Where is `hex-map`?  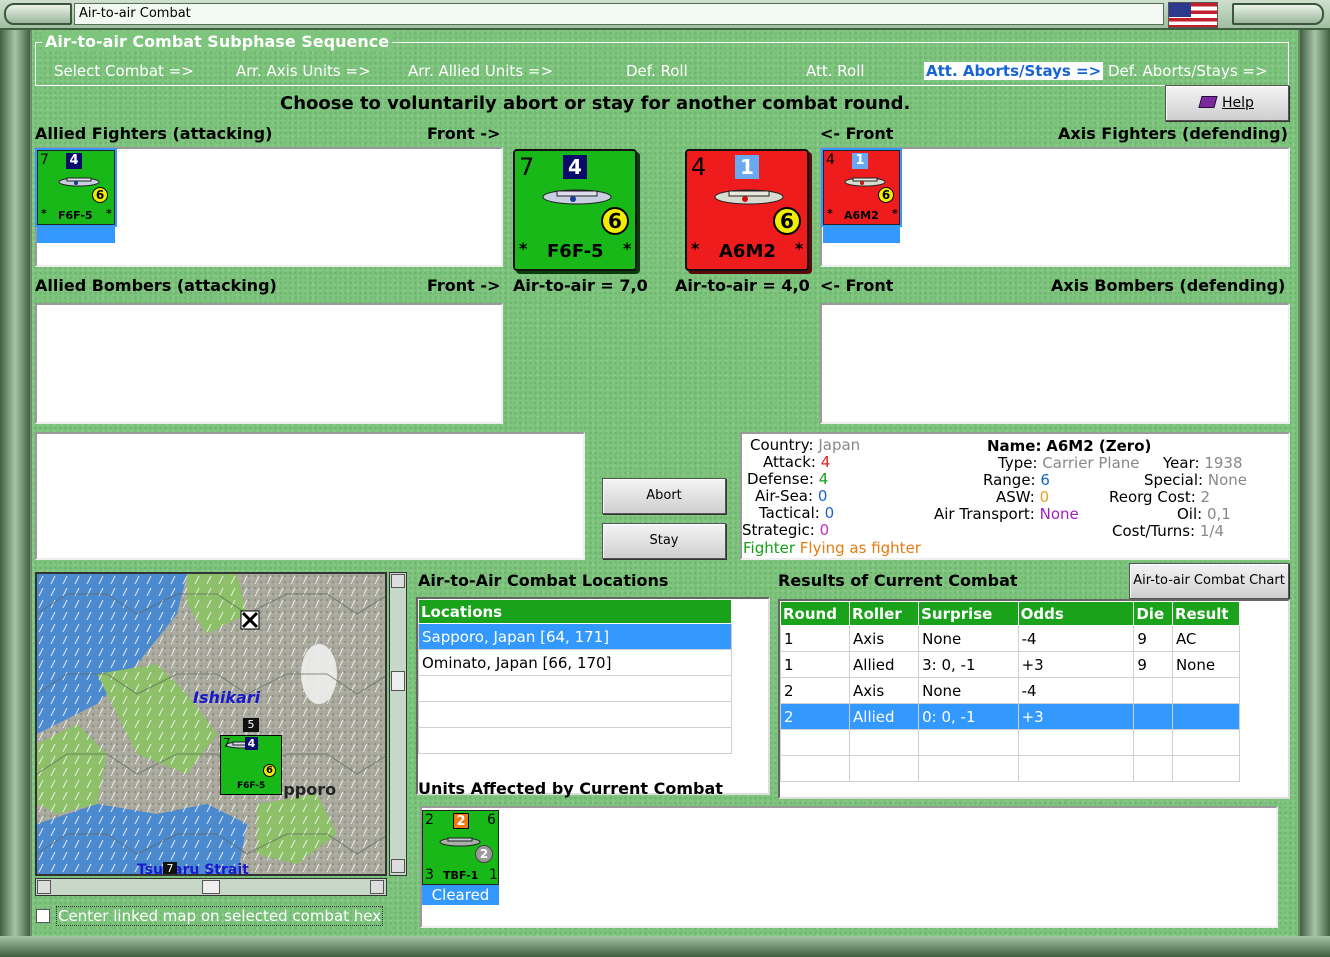
hex-map is located at coordinates (211, 724).